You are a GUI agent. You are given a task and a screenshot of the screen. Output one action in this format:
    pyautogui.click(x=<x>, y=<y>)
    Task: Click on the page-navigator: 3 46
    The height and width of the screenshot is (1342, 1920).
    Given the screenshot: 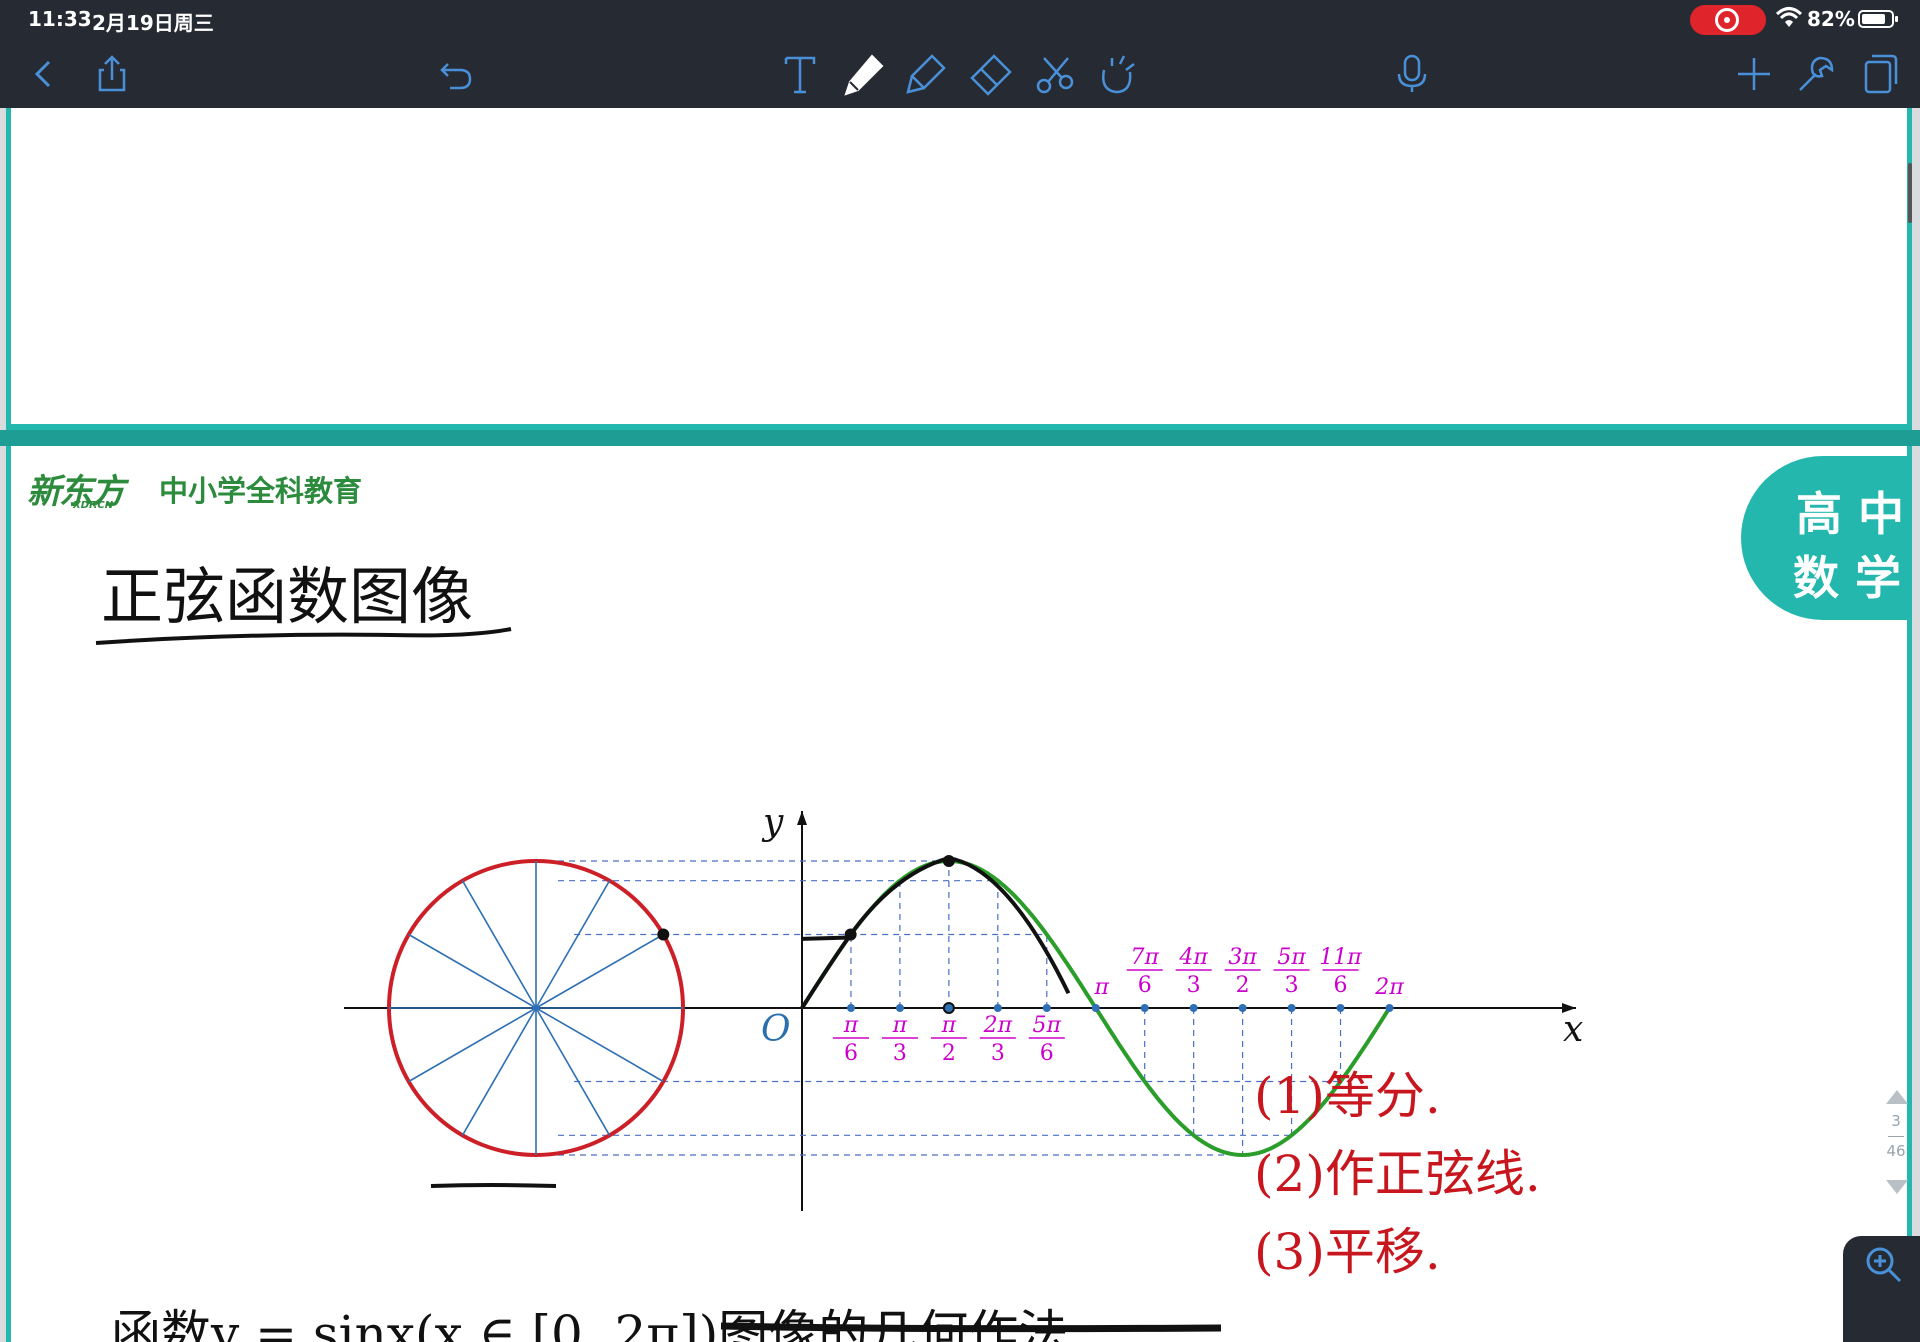 What is the action you would take?
    pyautogui.click(x=1896, y=1145)
    